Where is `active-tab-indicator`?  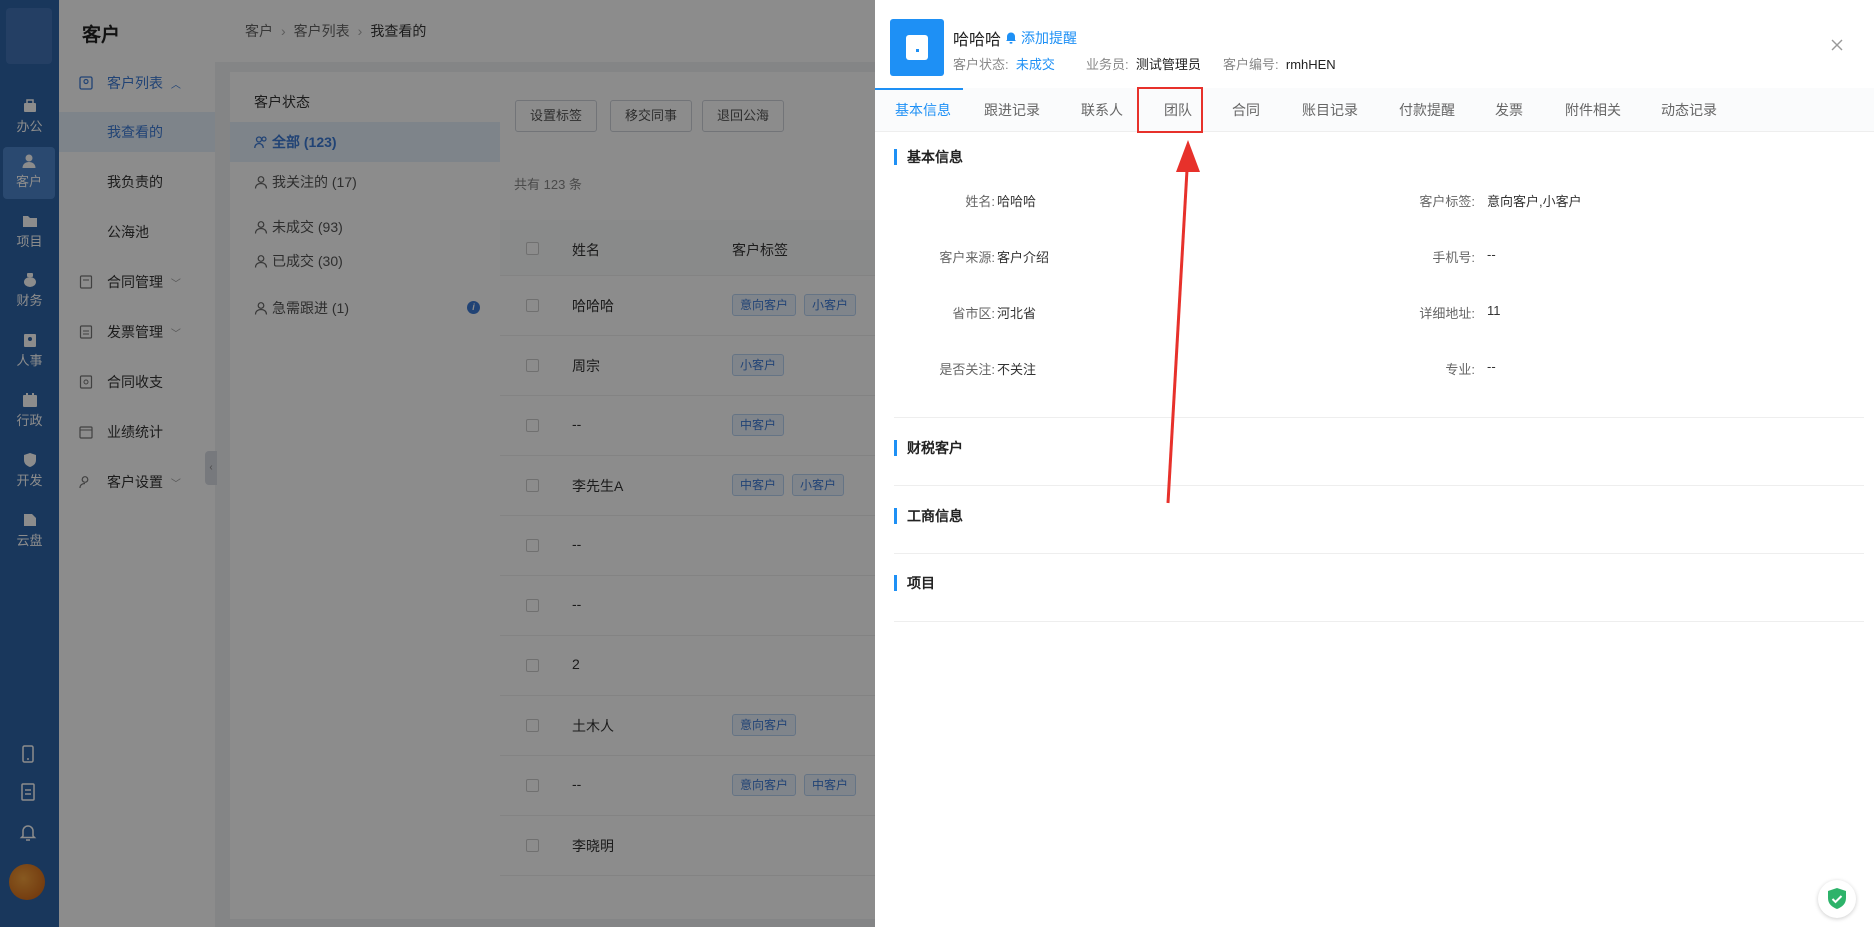 active-tab-indicator is located at coordinates (919, 89).